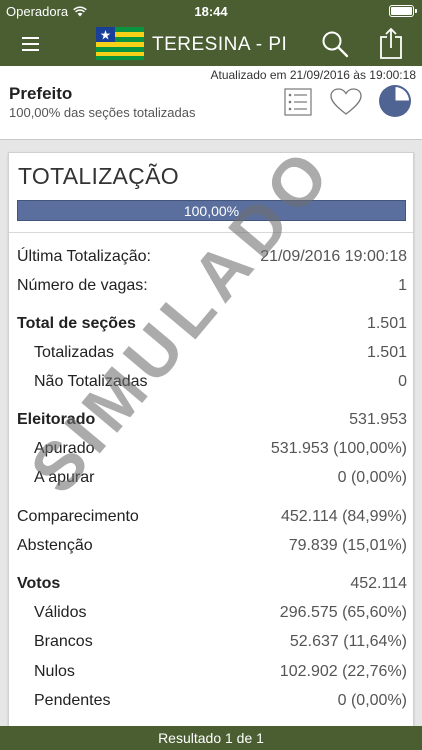 Image resolution: width=422 pixels, height=750 pixels. I want to click on row-valid: Válidos 296.575 (65,60%), so click(211, 613).